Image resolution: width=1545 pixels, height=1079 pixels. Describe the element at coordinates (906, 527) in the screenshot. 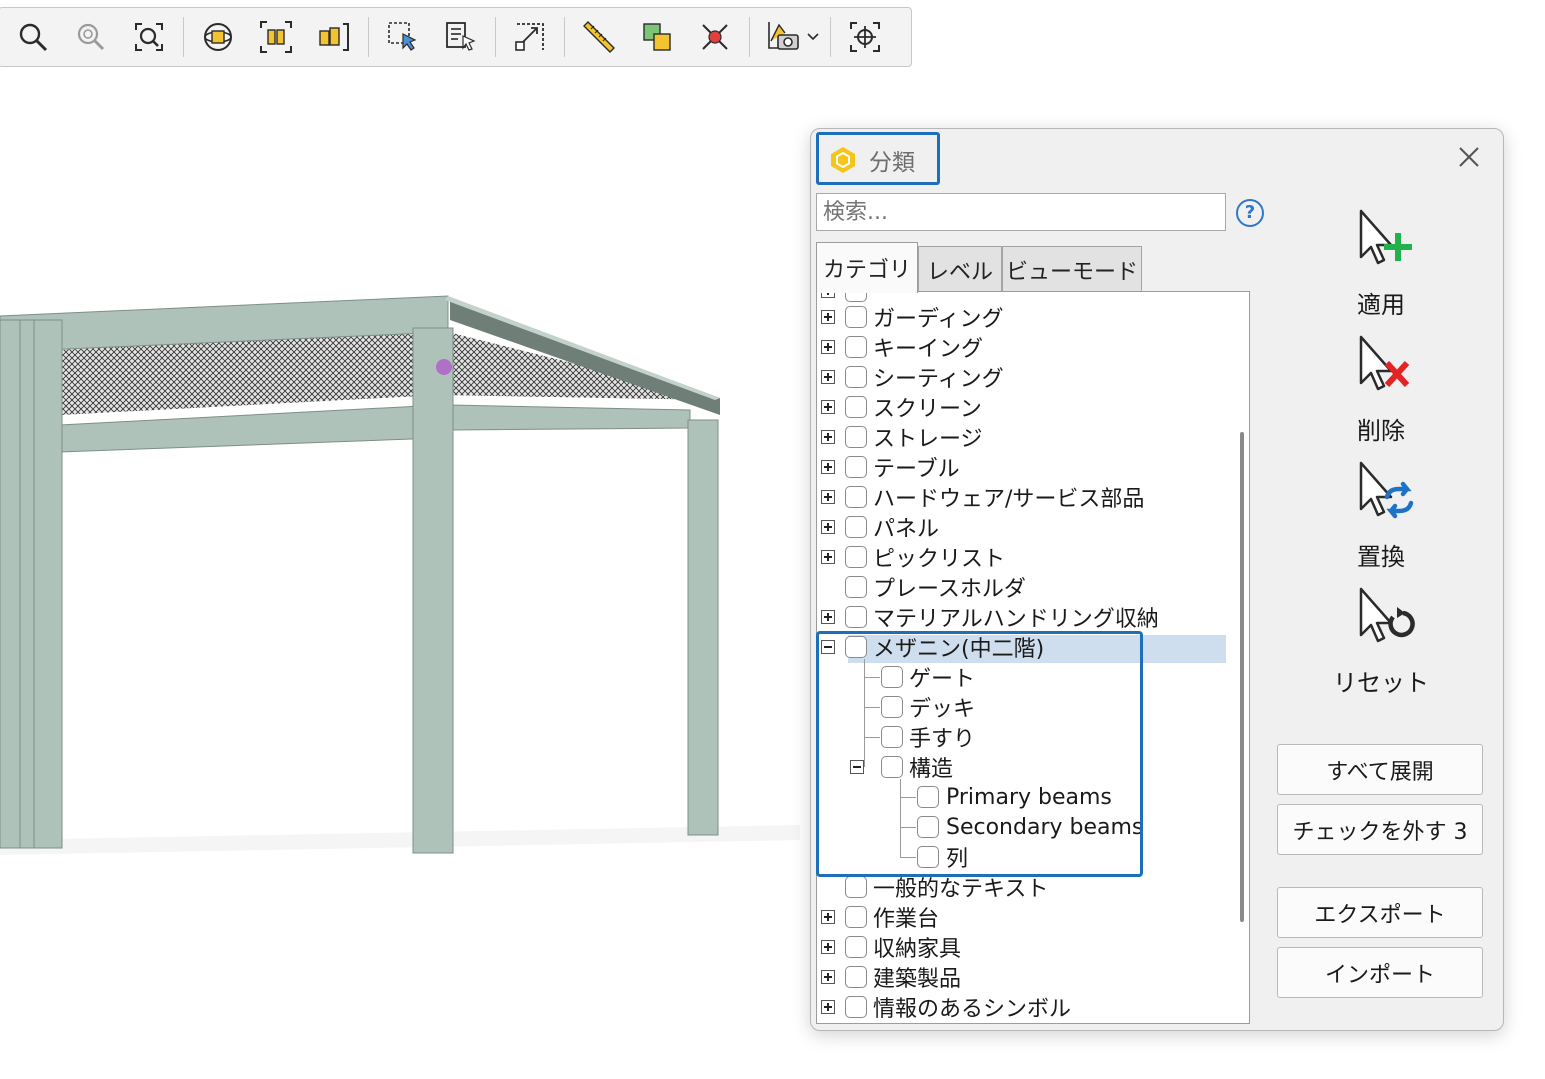

I see `tree-item-label: パネル` at that location.